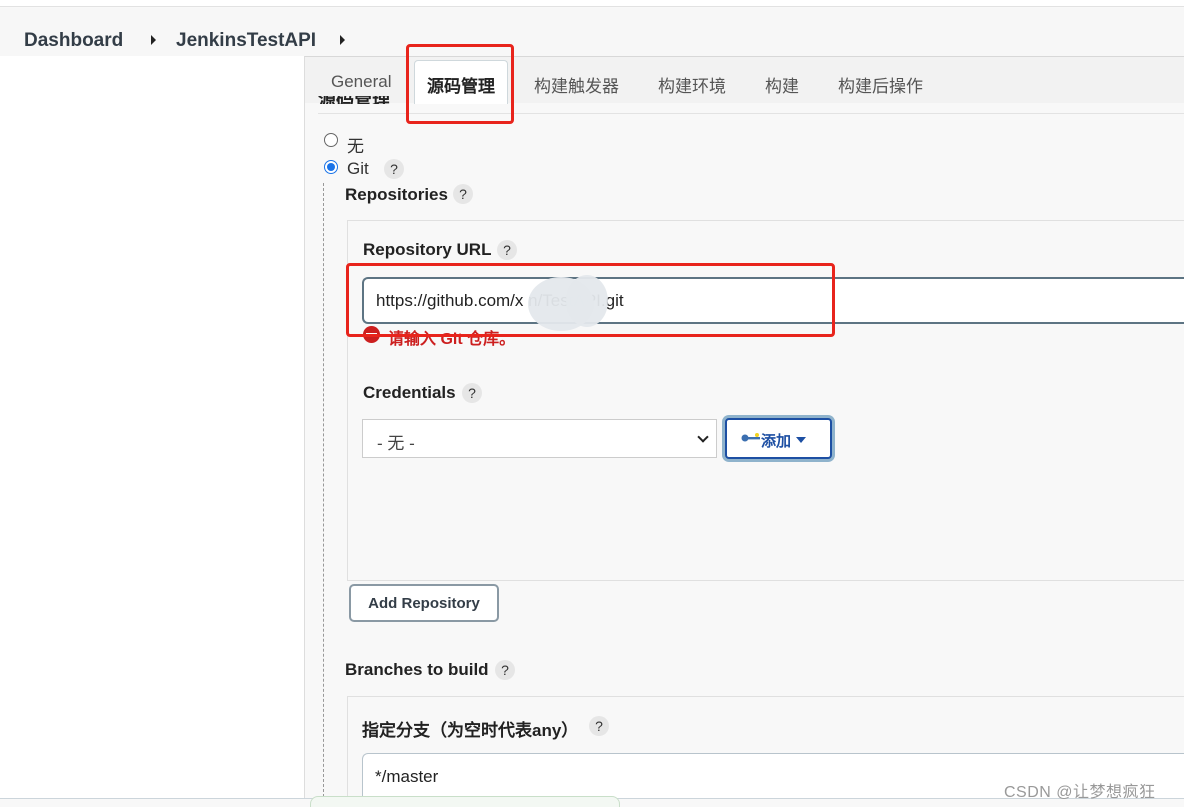 The width and height of the screenshot is (1184, 807). Describe the element at coordinates (539, 438) in the screenshot. I see `credentials-select: - 无 -` at that location.